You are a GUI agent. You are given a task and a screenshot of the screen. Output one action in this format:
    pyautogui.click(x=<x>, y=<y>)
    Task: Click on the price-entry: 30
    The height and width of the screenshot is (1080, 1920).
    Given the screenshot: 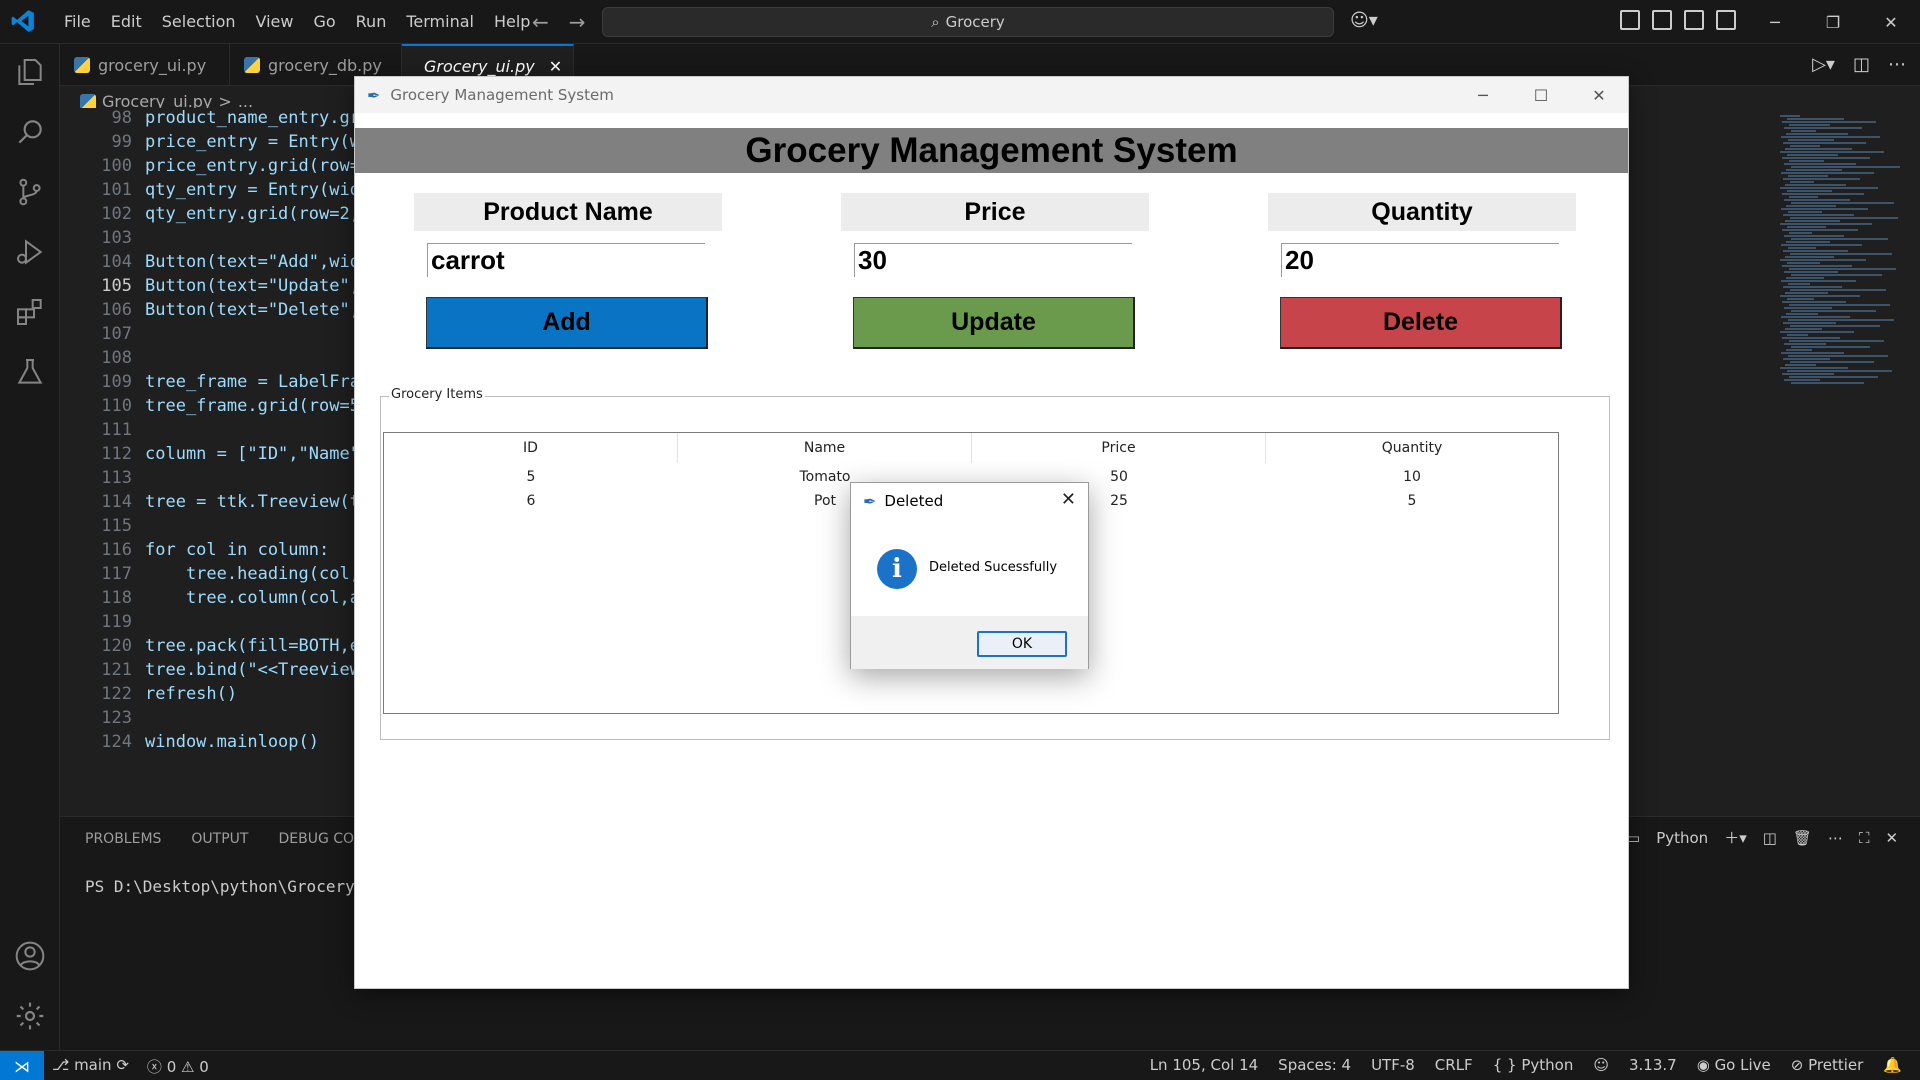 What is the action you would take?
    pyautogui.click(x=993, y=260)
    